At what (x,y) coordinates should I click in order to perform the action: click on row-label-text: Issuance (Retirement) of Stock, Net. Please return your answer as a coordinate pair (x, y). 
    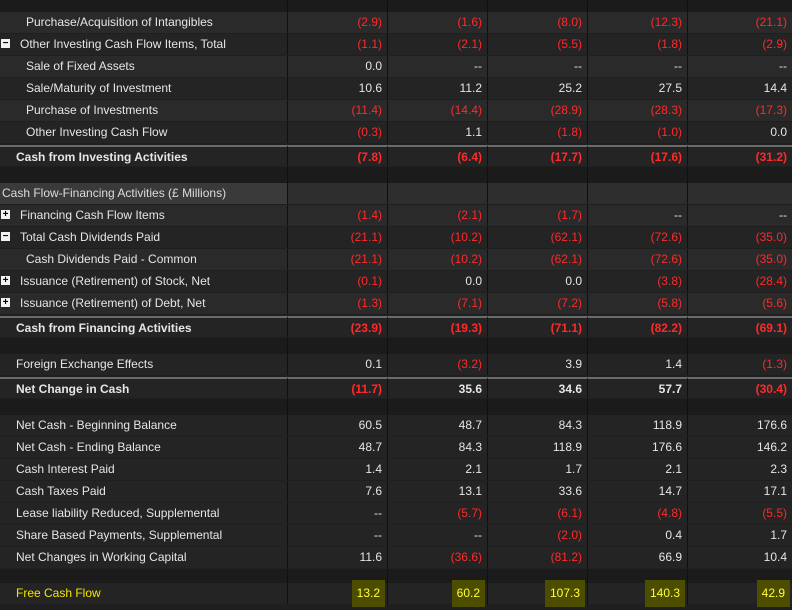
    Looking at the image, I should click on (115, 281).